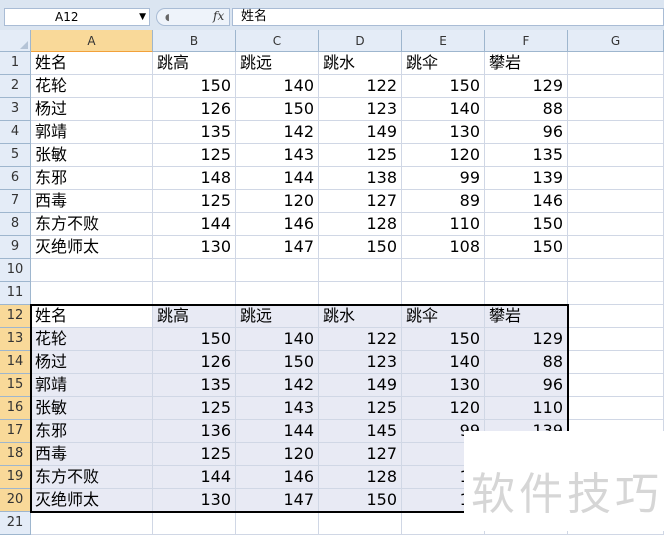  I want to click on cell-e12: 跳伞, so click(443, 316).